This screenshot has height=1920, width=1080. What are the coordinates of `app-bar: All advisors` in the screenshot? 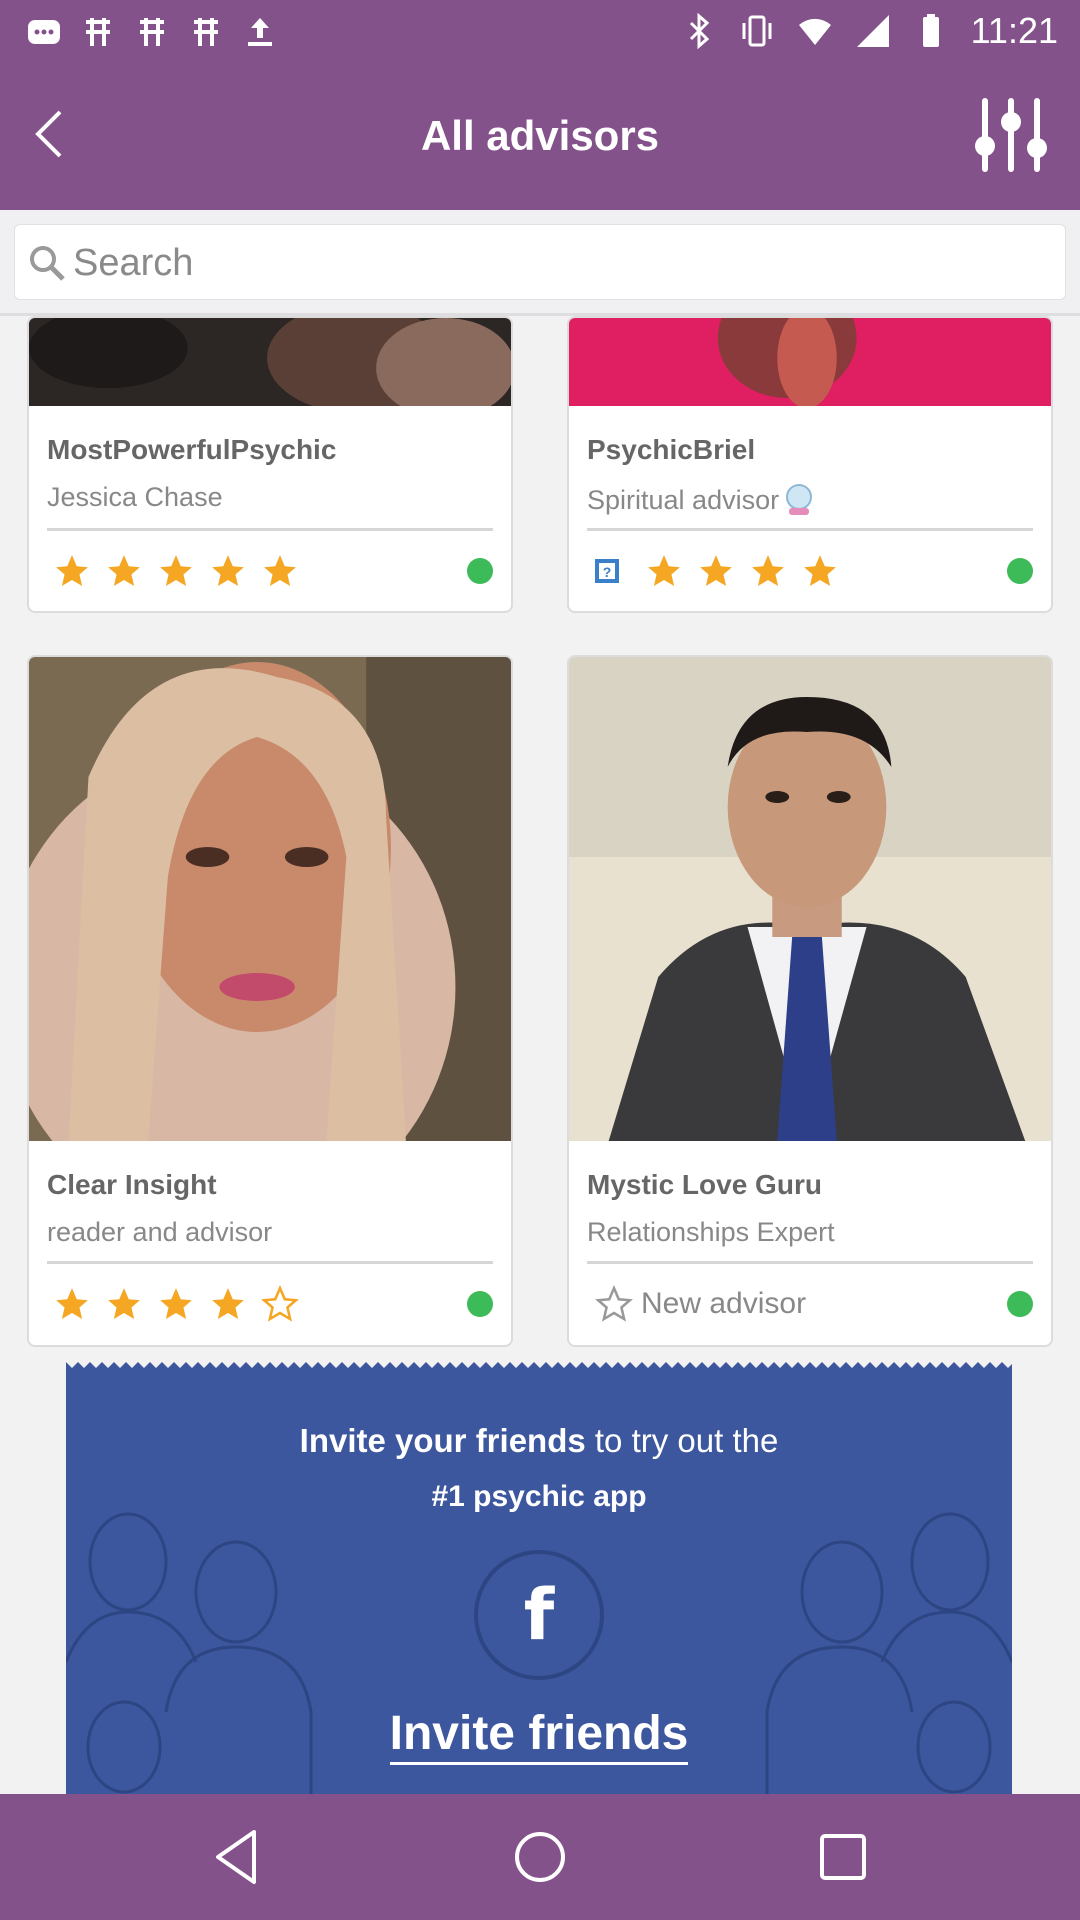 It's located at (540, 137).